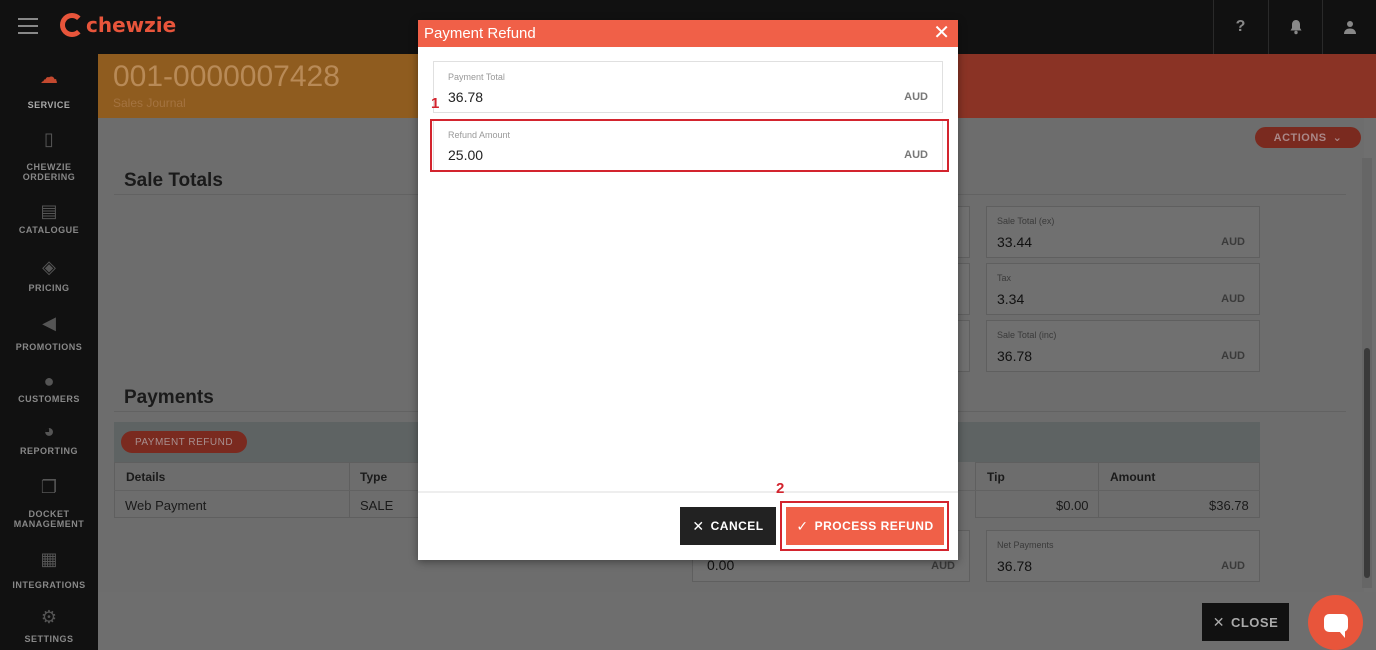 The width and height of the screenshot is (1376, 650). What do you see at coordinates (1335, 625) in the screenshot?
I see `chat-bubble-icon` at bounding box center [1335, 625].